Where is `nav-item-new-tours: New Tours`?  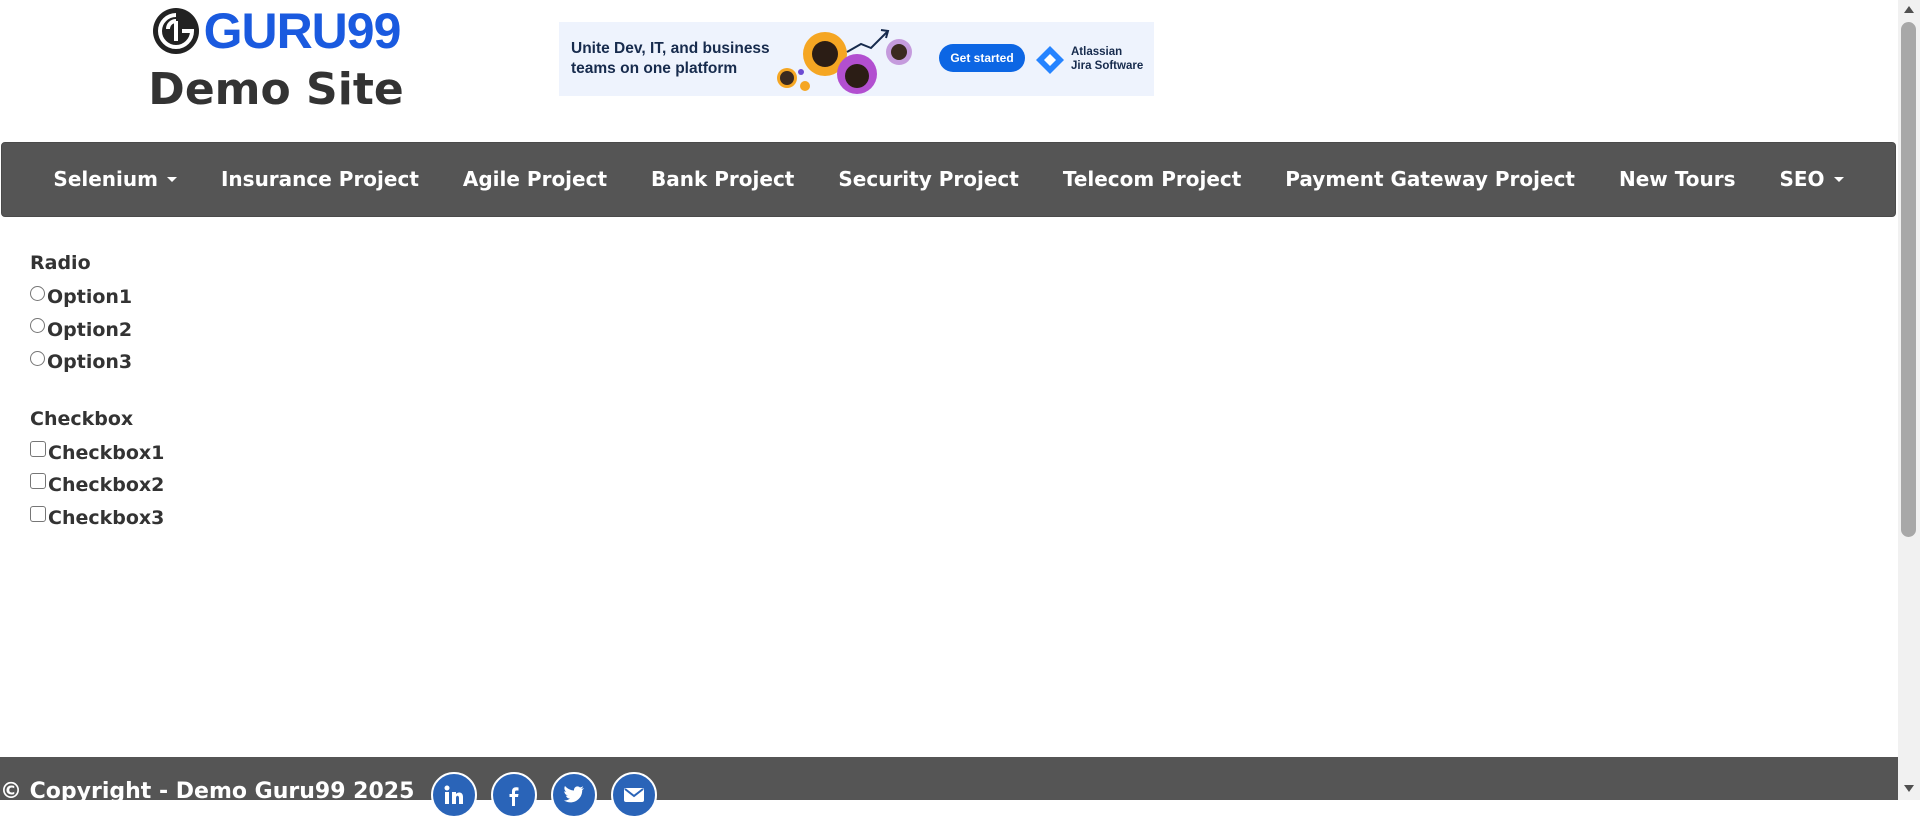 nav-item-new-tours: New Tours is located at coordinates (1677, 179).